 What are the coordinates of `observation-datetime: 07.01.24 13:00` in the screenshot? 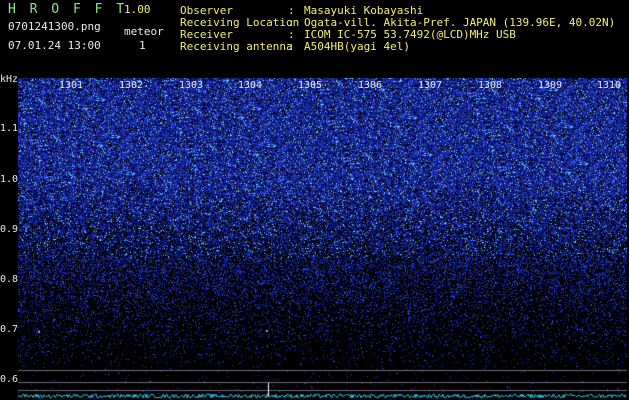 It's located at (54, 45).